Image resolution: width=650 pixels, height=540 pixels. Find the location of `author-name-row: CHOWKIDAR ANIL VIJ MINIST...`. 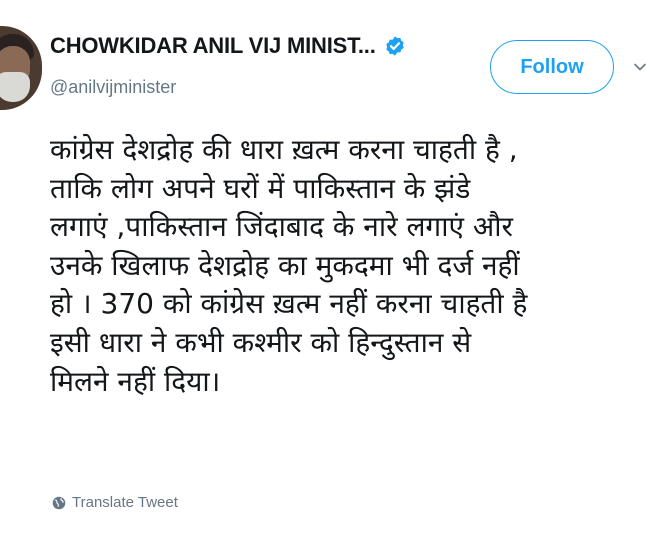

author-name-row: CHOWKIDAR ANIL VIJ MINIST... is located at coordinates (228, 46).